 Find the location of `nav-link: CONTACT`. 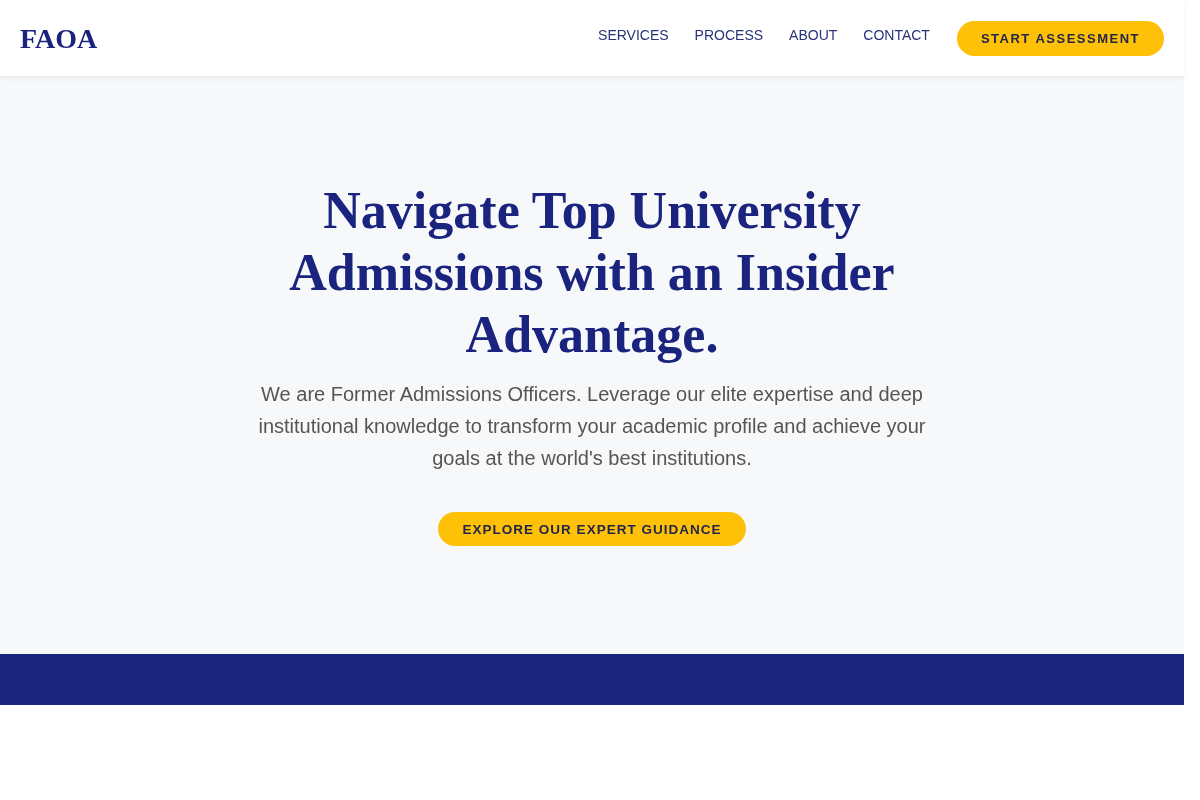

nav-link: CONTACT is located at coordinates (896, 35).